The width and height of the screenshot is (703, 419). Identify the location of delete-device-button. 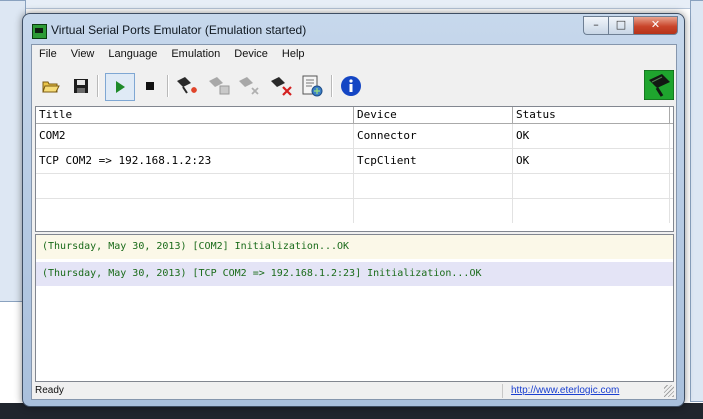
(281, 86).